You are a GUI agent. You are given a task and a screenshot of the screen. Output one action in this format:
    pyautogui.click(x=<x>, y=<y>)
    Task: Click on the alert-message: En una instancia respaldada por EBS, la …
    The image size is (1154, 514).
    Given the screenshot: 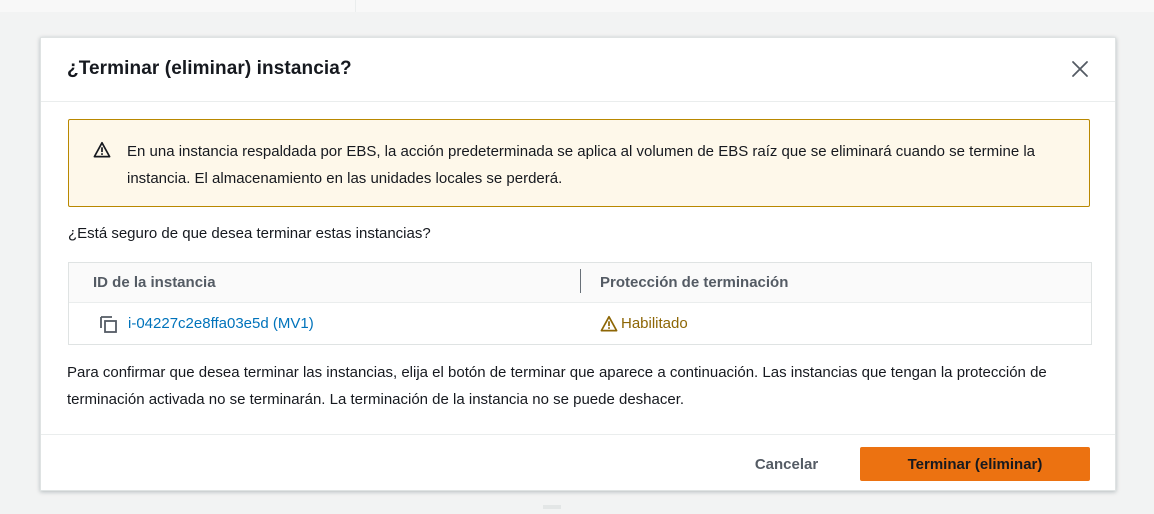 What is the action you would take?
    pyautogui.click(x=581, y=165)
    